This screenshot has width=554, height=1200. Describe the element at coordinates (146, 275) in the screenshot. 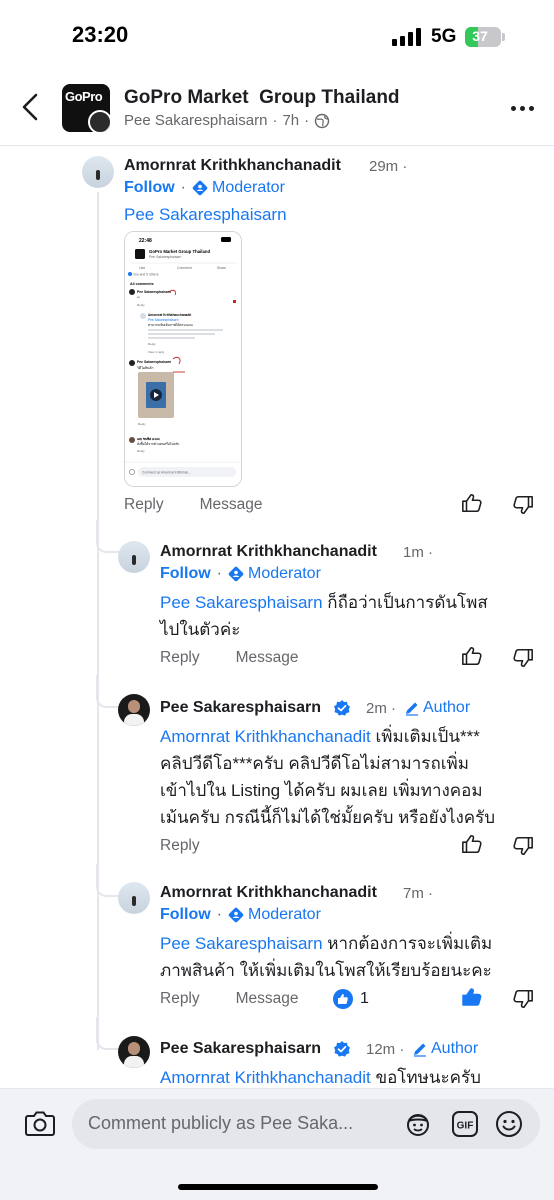

I see `svg-text: You and 9 others` at that location.